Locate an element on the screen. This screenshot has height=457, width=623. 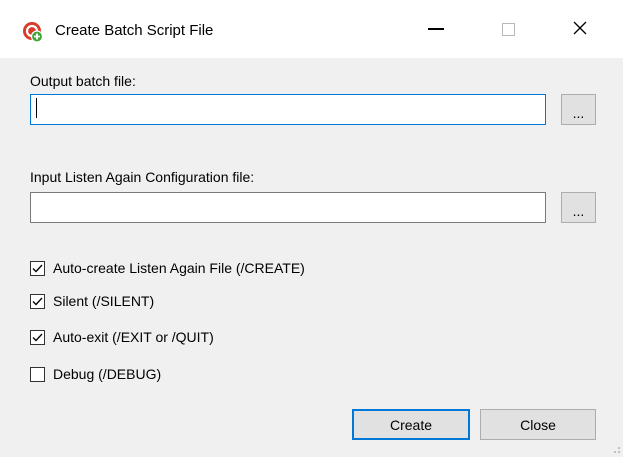
app-logo-icon is located at coordinates (33, 32).